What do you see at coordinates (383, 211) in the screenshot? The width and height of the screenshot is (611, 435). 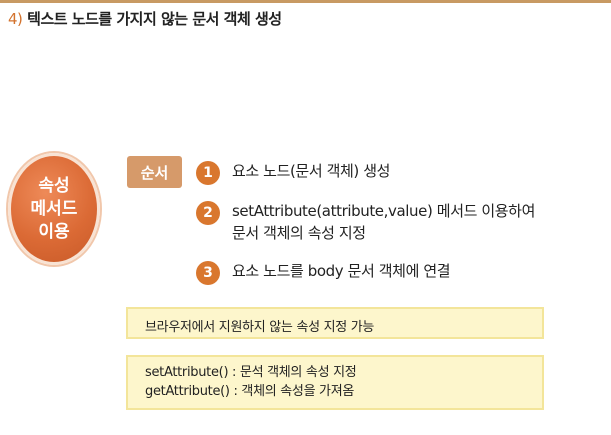 I see `step-line: setAttribute(attribute,value) 메서드 이용하여` at bounding box center [383, 211].